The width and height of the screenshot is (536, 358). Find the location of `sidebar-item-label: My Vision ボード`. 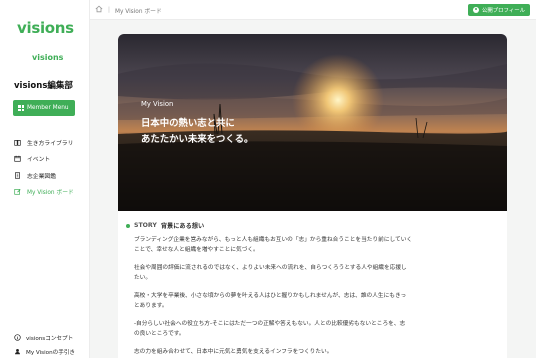

sidebar-item-label: My Vision ボード is located at coordinates (50, 193).